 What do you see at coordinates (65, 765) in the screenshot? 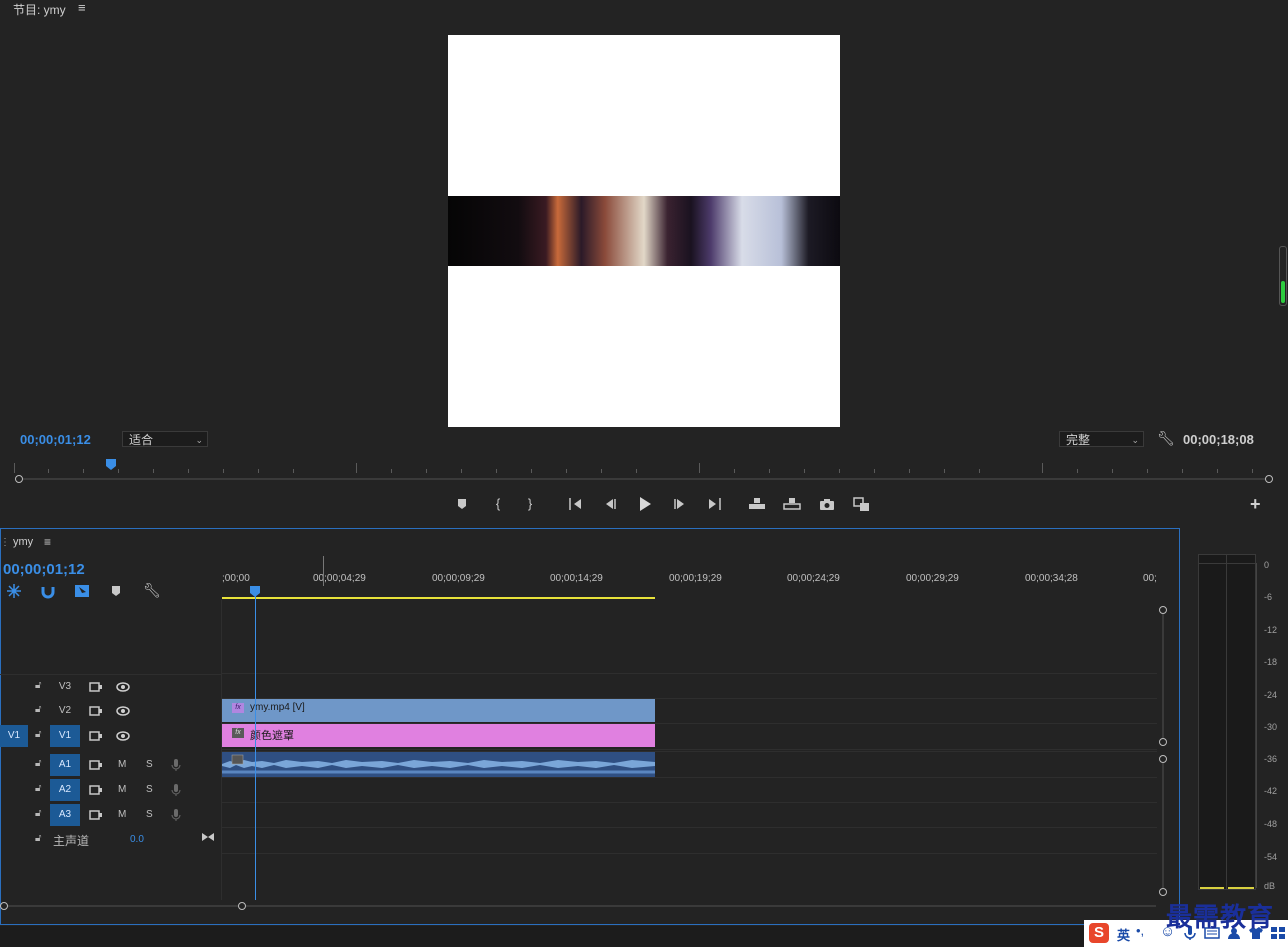
I see `track-target-a1: A1` at bounding box center [65, 765].